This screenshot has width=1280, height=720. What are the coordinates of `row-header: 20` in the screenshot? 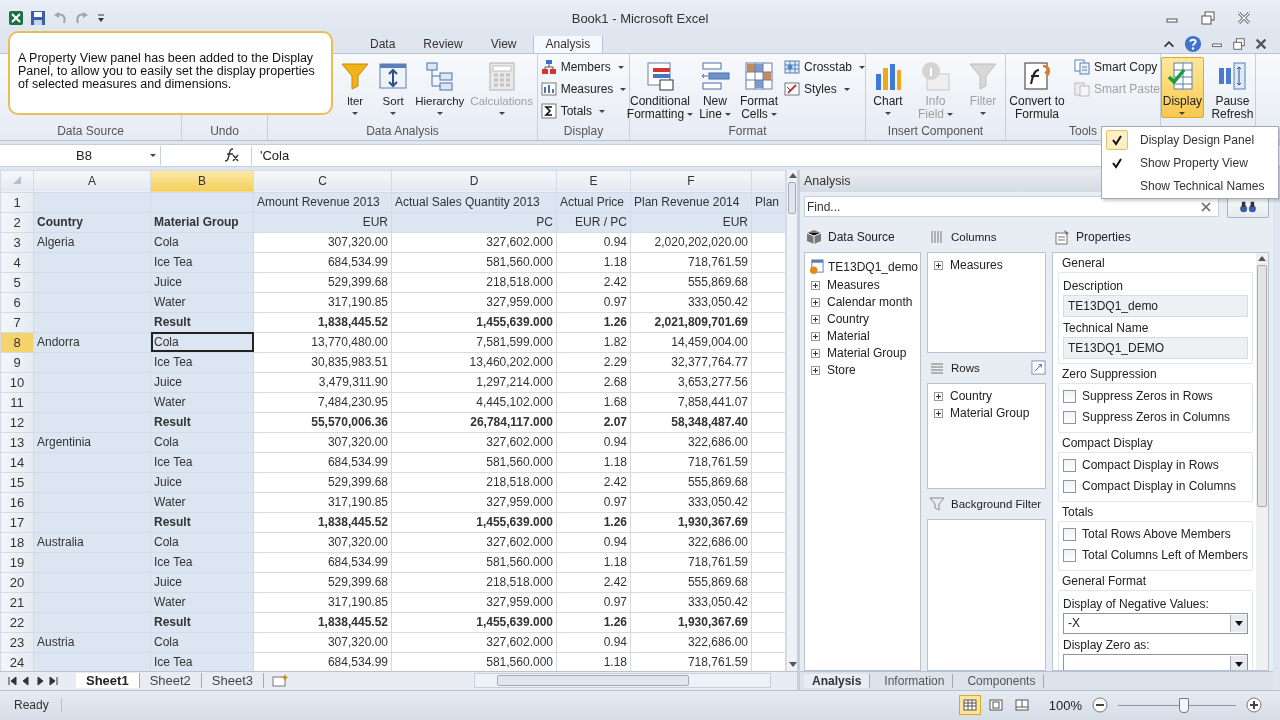 It's located at (17, 582).